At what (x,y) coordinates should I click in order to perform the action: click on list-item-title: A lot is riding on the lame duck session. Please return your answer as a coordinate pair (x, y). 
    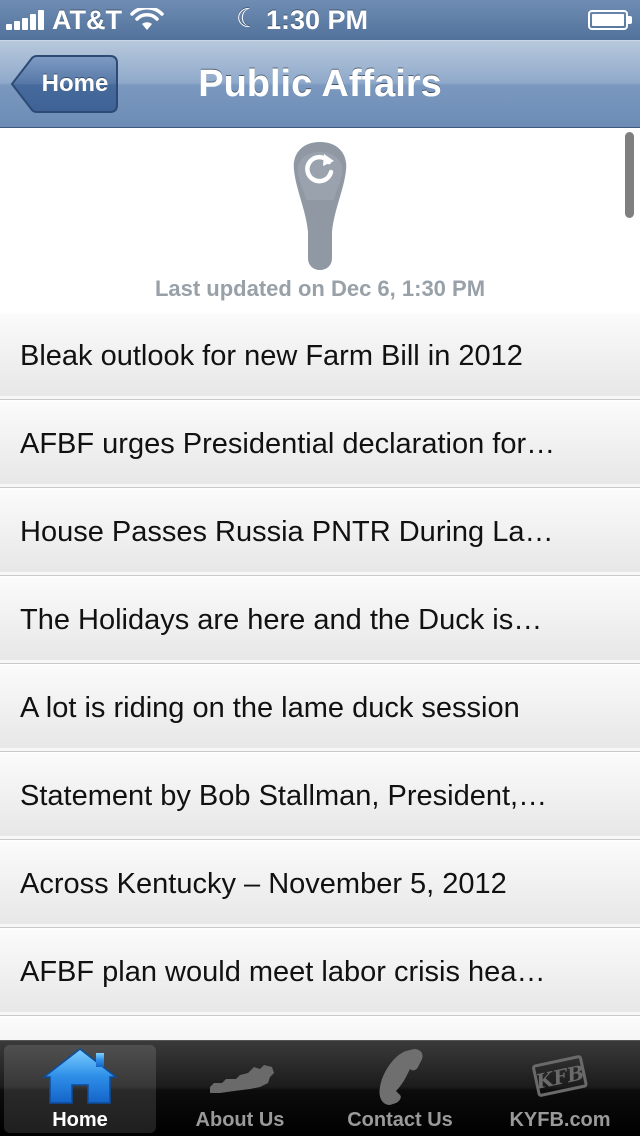
    Looking at the image, I should click on (270, 708).